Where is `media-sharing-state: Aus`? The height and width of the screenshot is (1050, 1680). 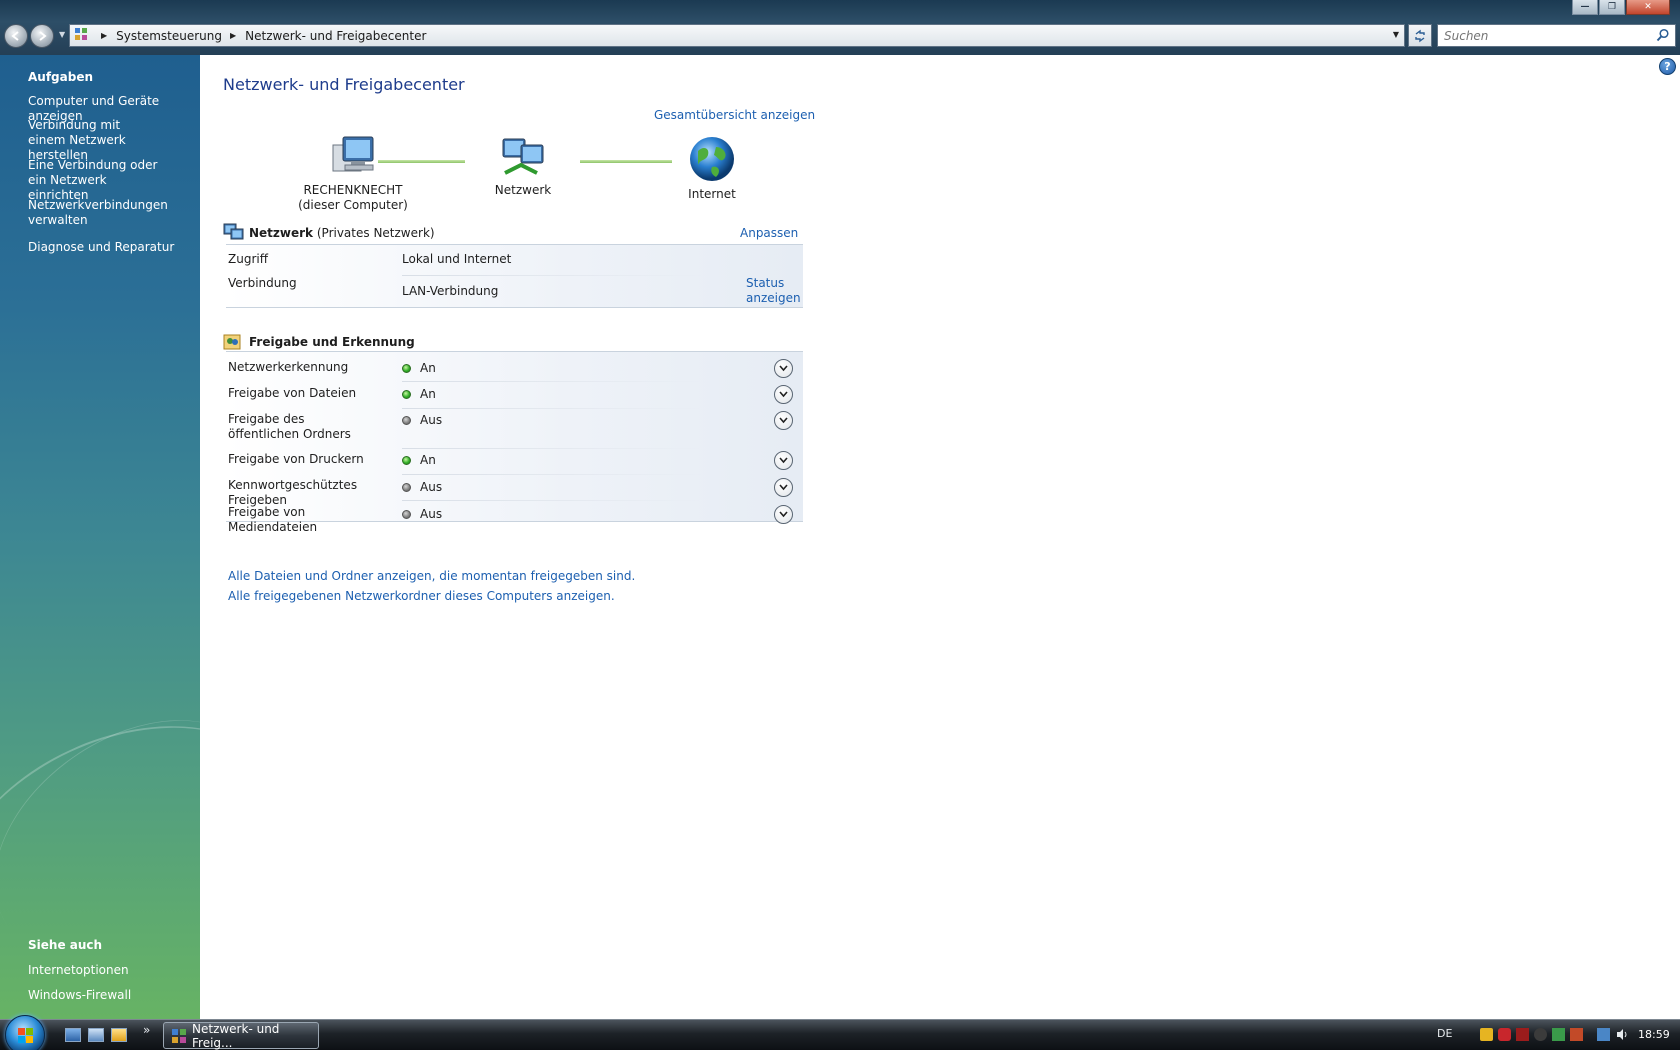 media-sharing-state: Aus is located at coordinates (431, 514).